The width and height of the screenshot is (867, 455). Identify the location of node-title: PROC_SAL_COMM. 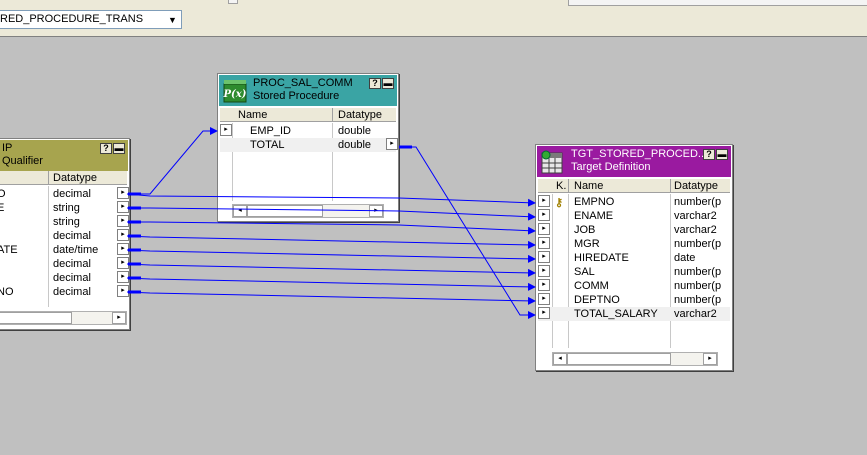
(303, 83).